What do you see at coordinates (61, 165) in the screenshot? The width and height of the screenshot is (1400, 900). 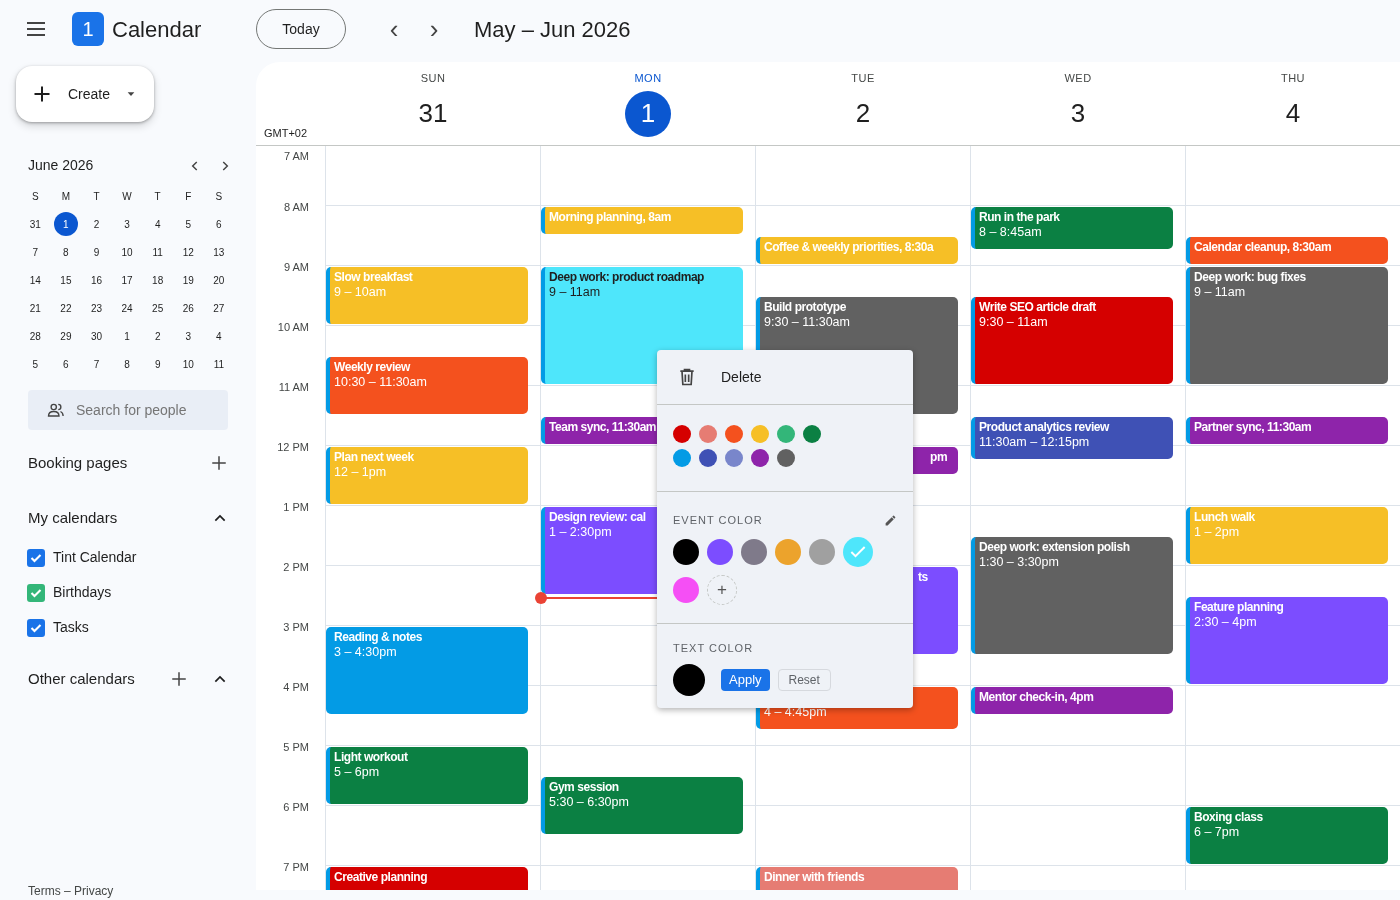 I see `month-title: June 2026` at bounding box center [61, 165].